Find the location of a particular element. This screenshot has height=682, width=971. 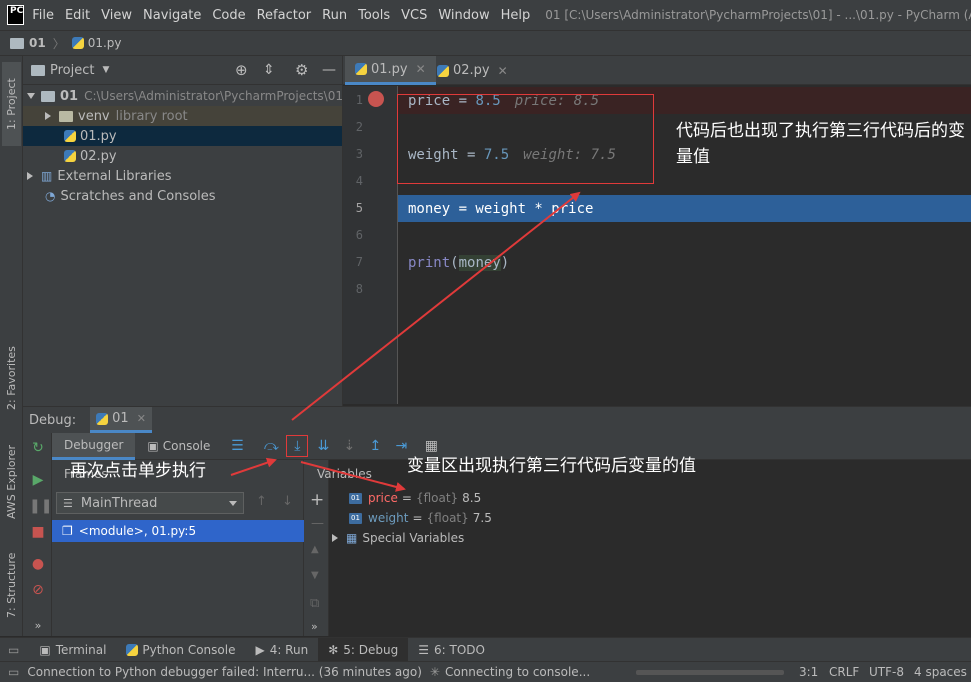

menu-navigate: Navigate is located at coordinates (172, 15).